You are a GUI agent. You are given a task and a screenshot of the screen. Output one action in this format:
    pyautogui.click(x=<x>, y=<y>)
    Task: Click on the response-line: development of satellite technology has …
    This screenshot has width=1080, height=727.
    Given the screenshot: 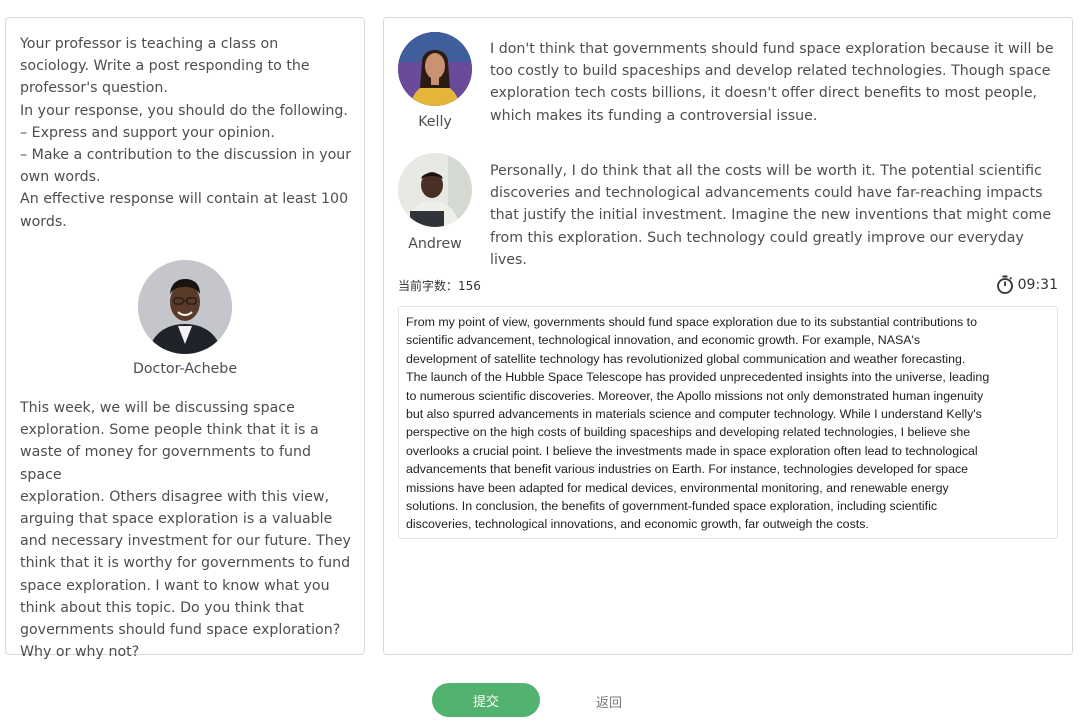 What is the action you would take?
    pyautogui.click(x=686, y=358)
    